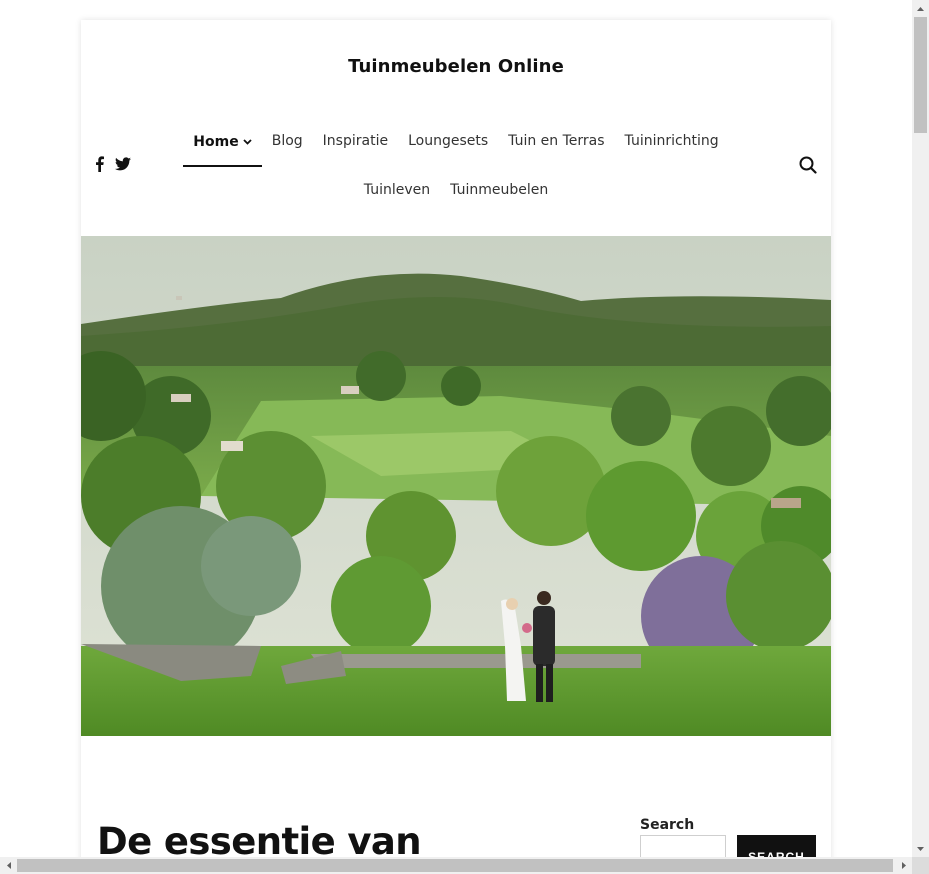 The width and height of the screenshot is (929, 874). I want to click on scroll-down-icon, so click(920, 848).